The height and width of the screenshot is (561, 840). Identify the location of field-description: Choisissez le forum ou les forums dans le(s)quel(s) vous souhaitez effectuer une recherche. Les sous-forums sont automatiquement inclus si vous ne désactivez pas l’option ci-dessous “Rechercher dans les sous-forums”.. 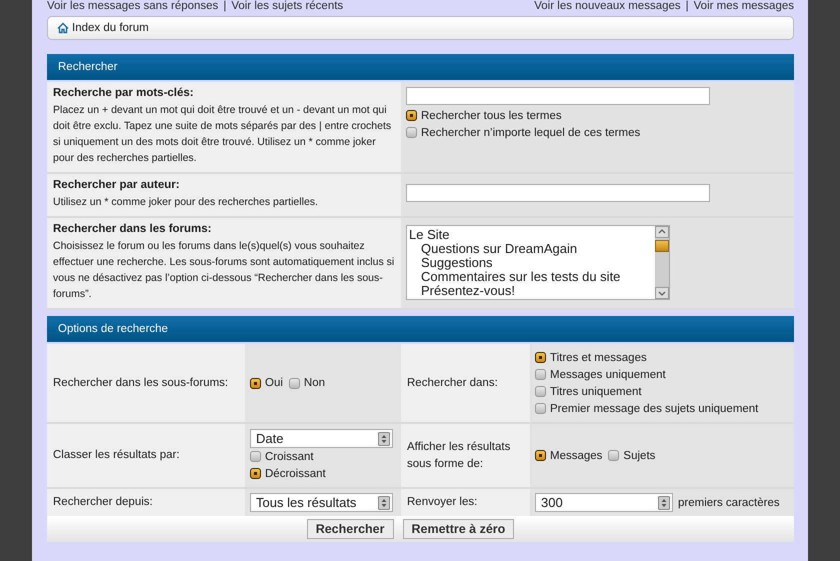
(224, 270).